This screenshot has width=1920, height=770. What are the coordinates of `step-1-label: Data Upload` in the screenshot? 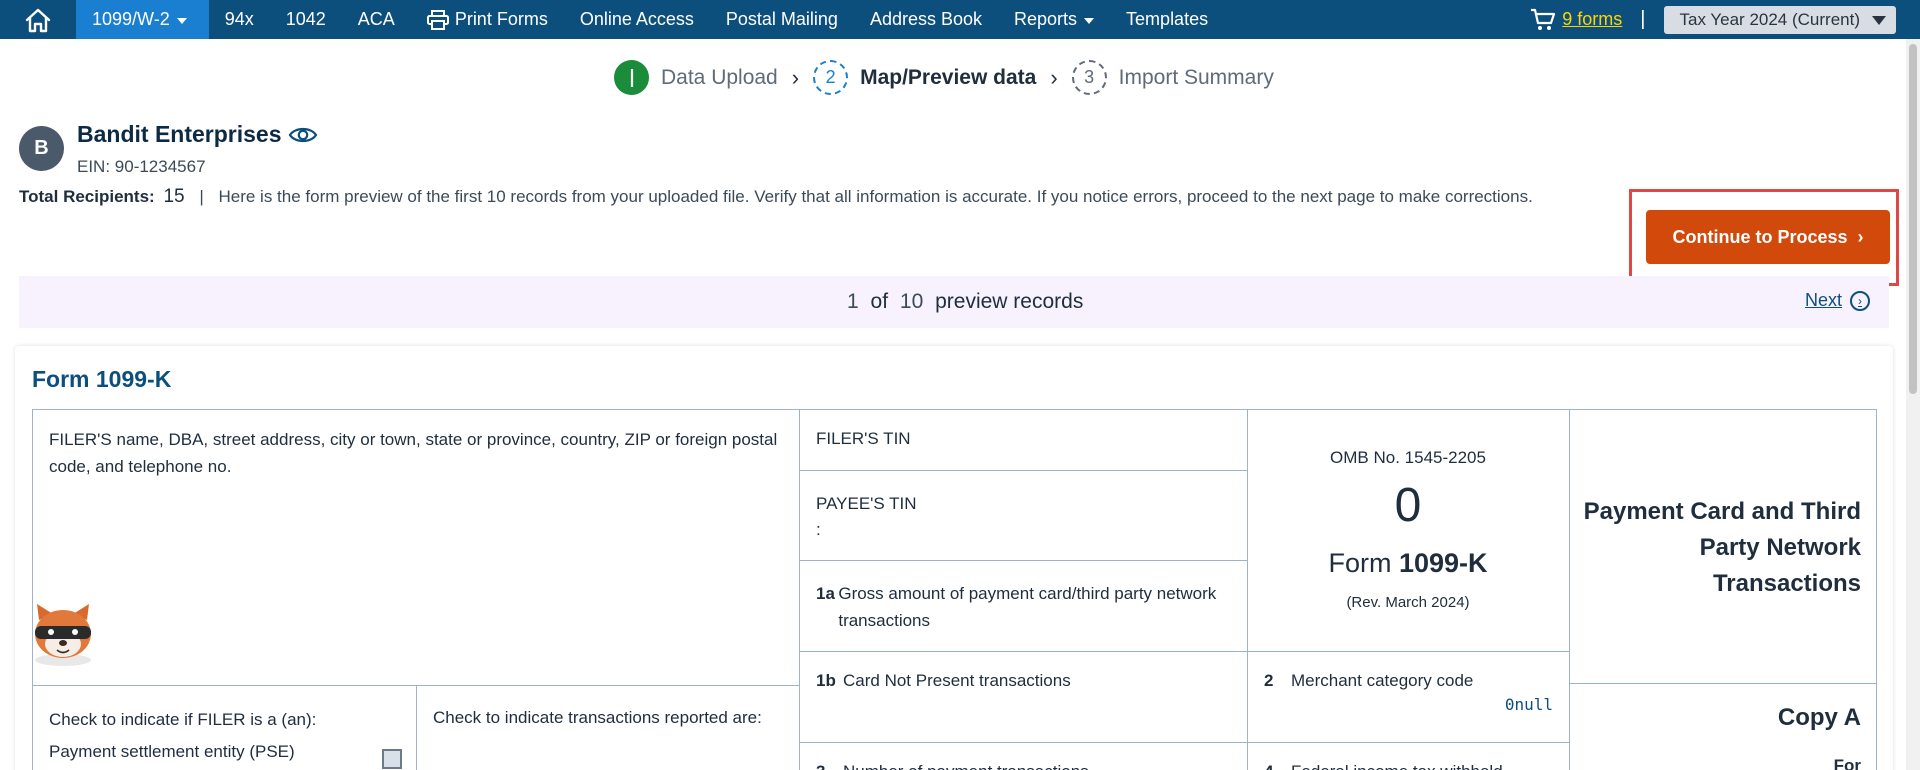 It's located at (719, 77).